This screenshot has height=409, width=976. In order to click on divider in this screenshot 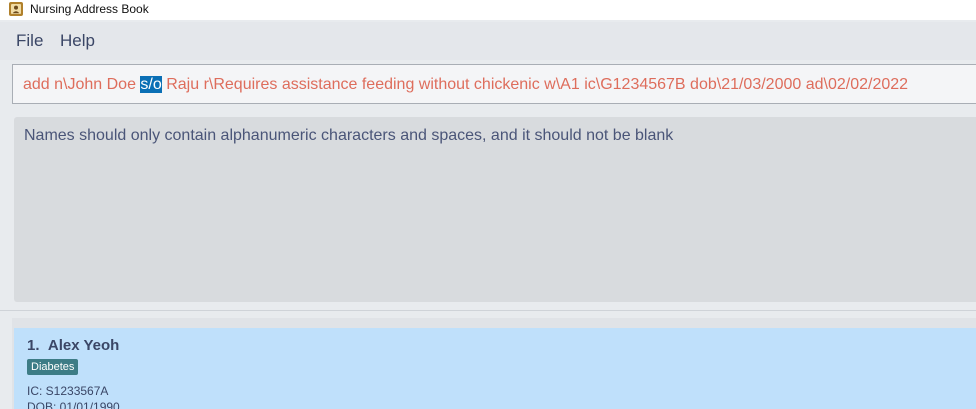, I will do `click(488, 310)`.